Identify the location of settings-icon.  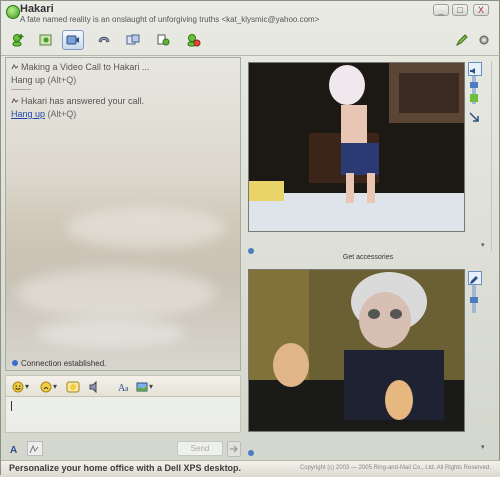
(484, 40).